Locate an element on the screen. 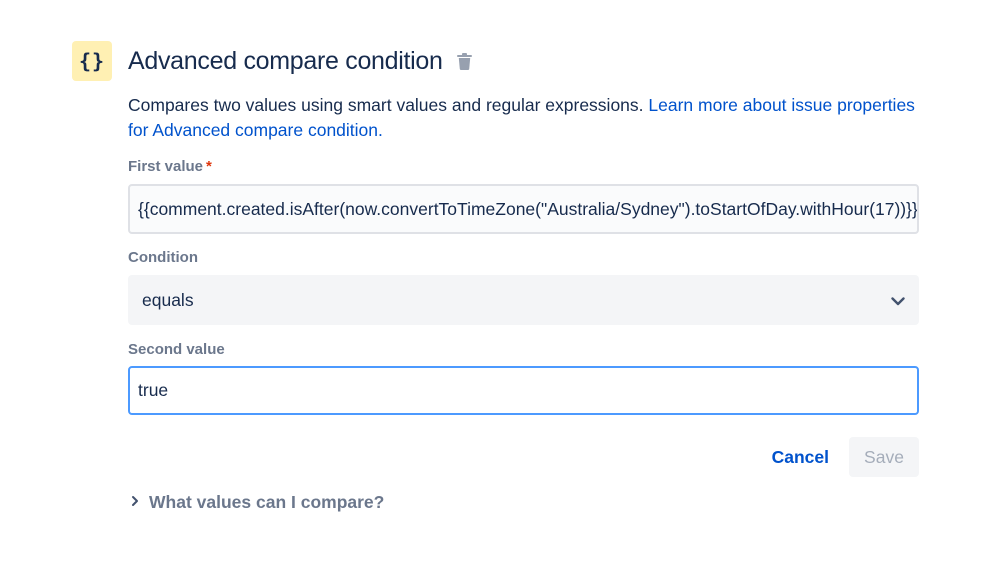 This screenshot has height=577, width=998. first-value-label: First value * is located at coordinates (523, 167).